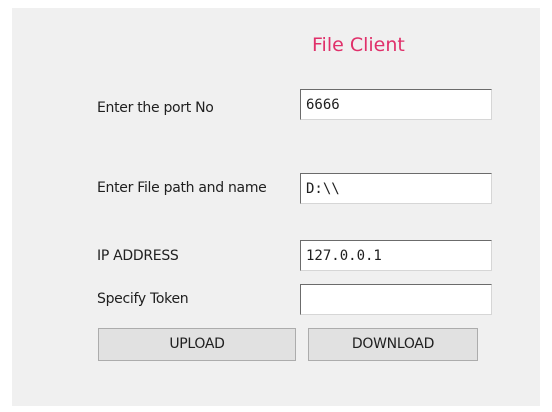 This screenshot has width=552, height=412. I want to click on token-label: Specify Token, so click(143, 299).